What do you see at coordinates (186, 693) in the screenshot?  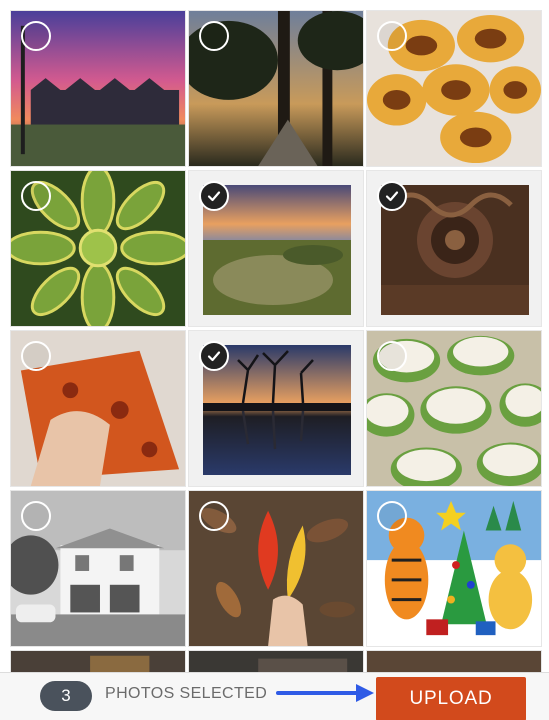 I see `photos-selected-label: PHOTOS SELECTED` at bounding box center [186, 693].